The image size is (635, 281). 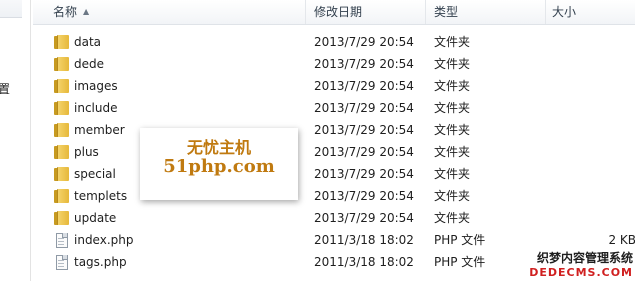 I want to click on file-row: data 2013/7/29 20:54 文件夹, so click(x=334, y=42).